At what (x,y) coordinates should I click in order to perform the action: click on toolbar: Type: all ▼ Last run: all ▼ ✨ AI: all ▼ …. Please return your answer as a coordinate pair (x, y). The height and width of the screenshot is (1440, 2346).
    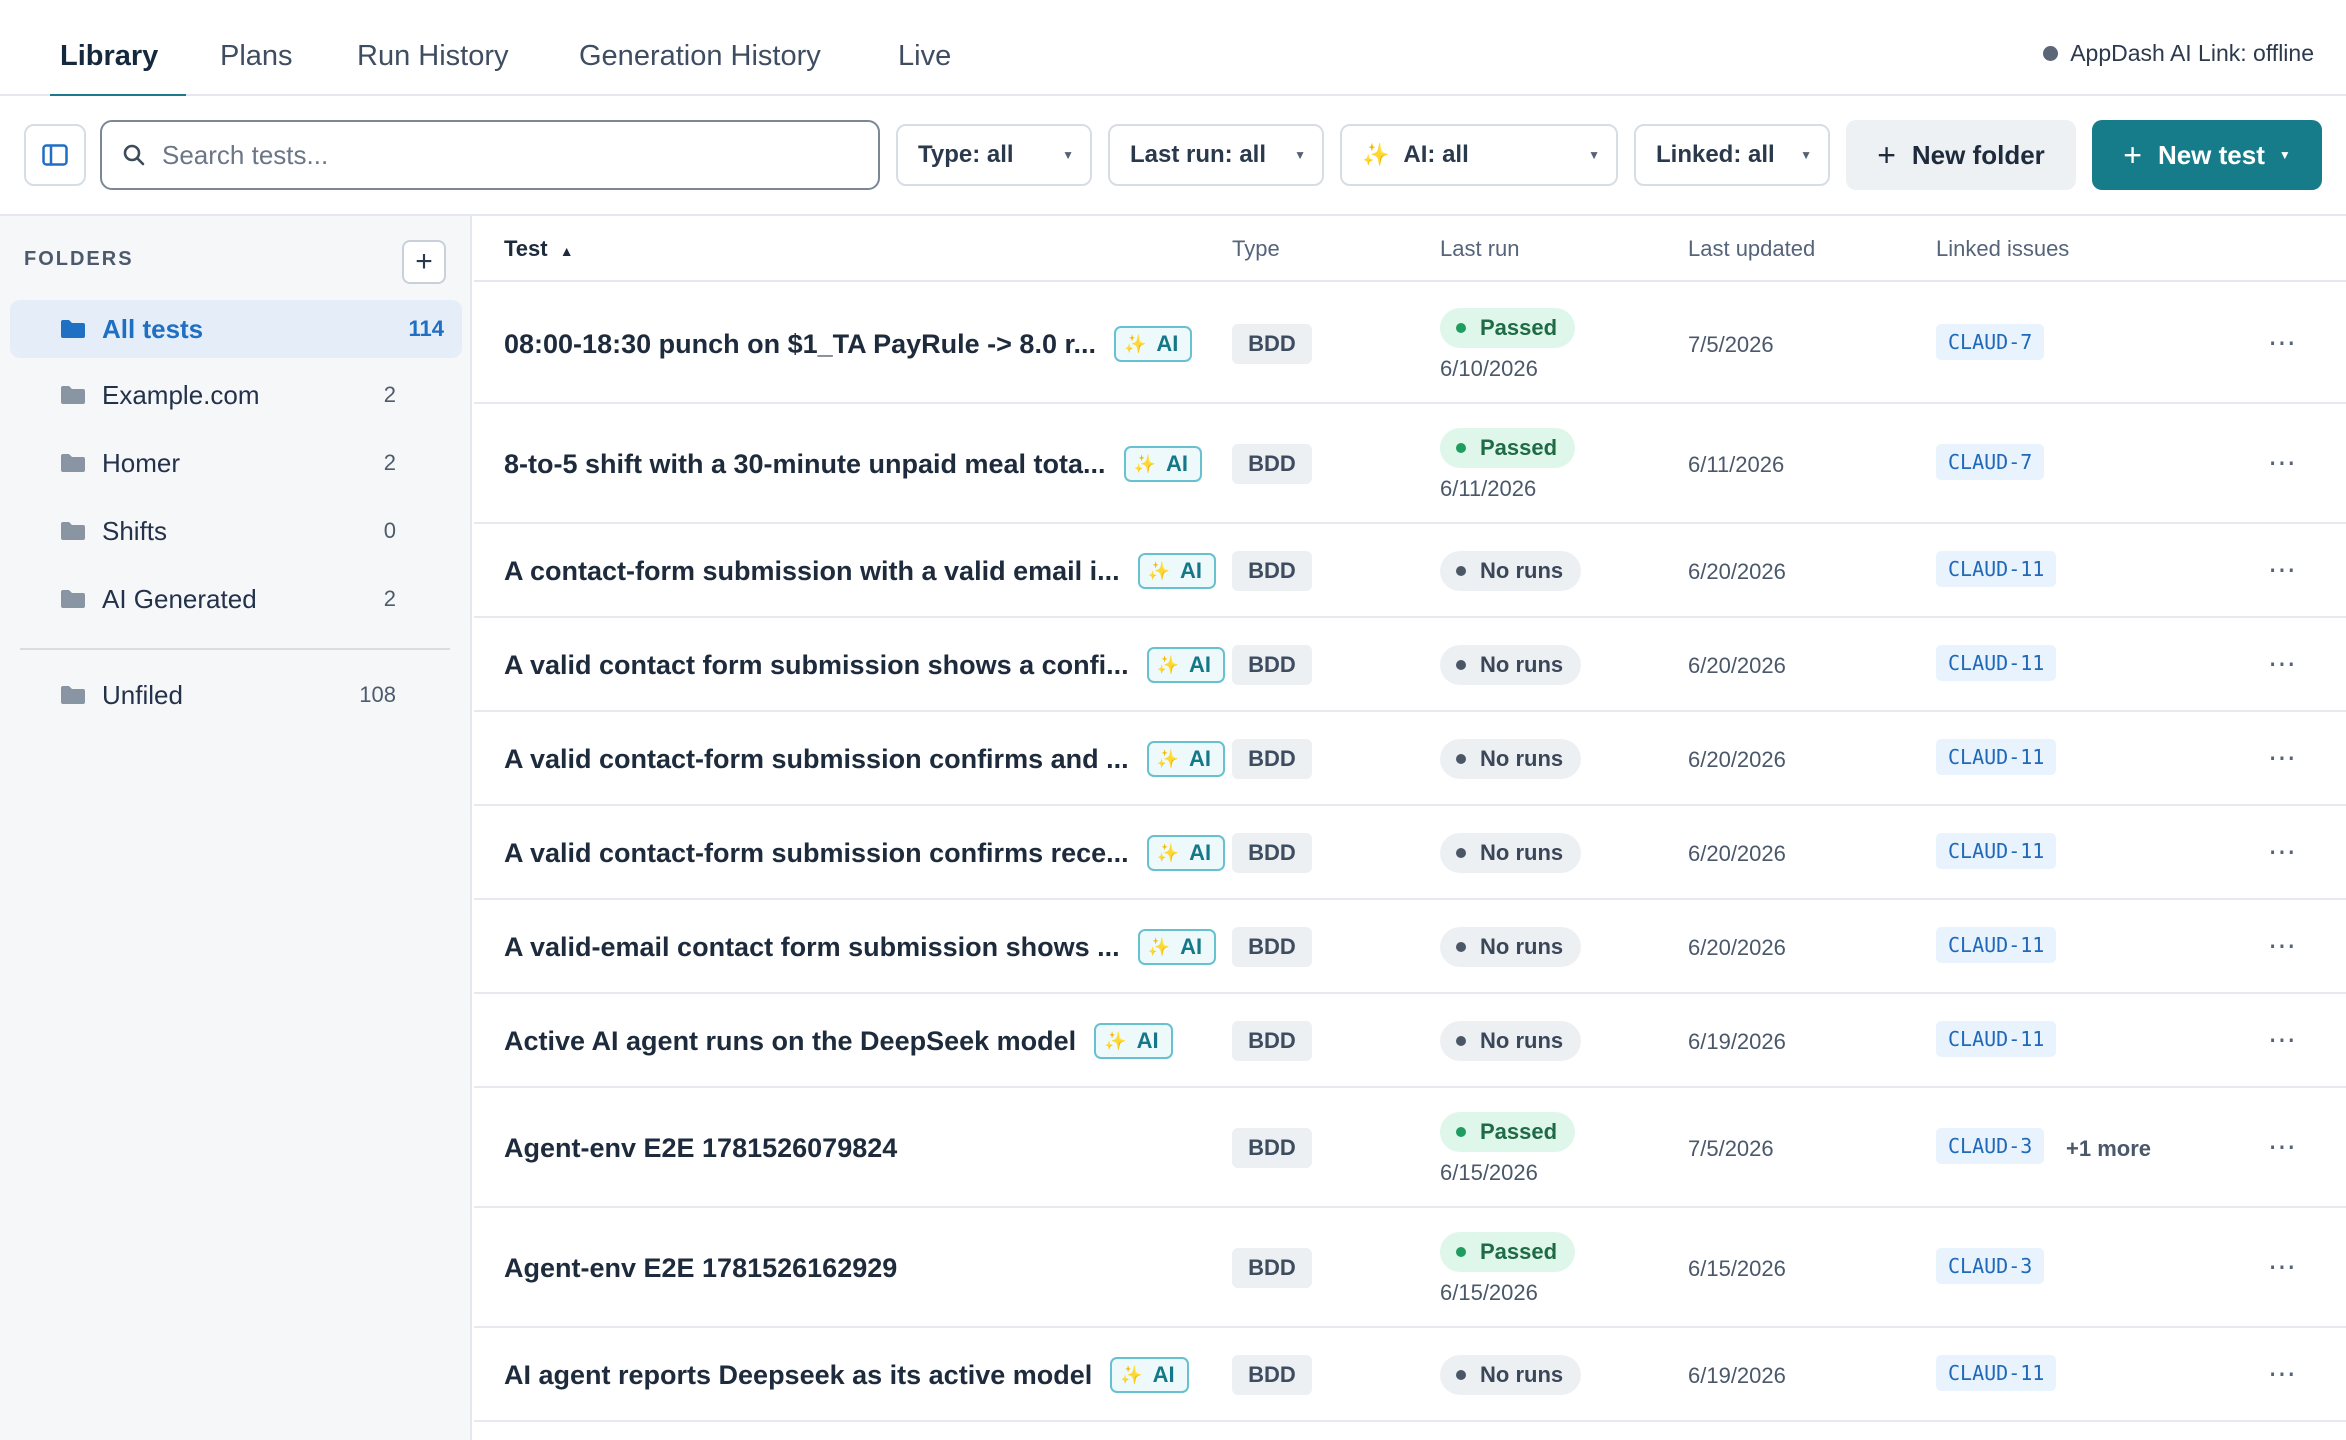
    Looking at the image, I should click on (1173, 156).